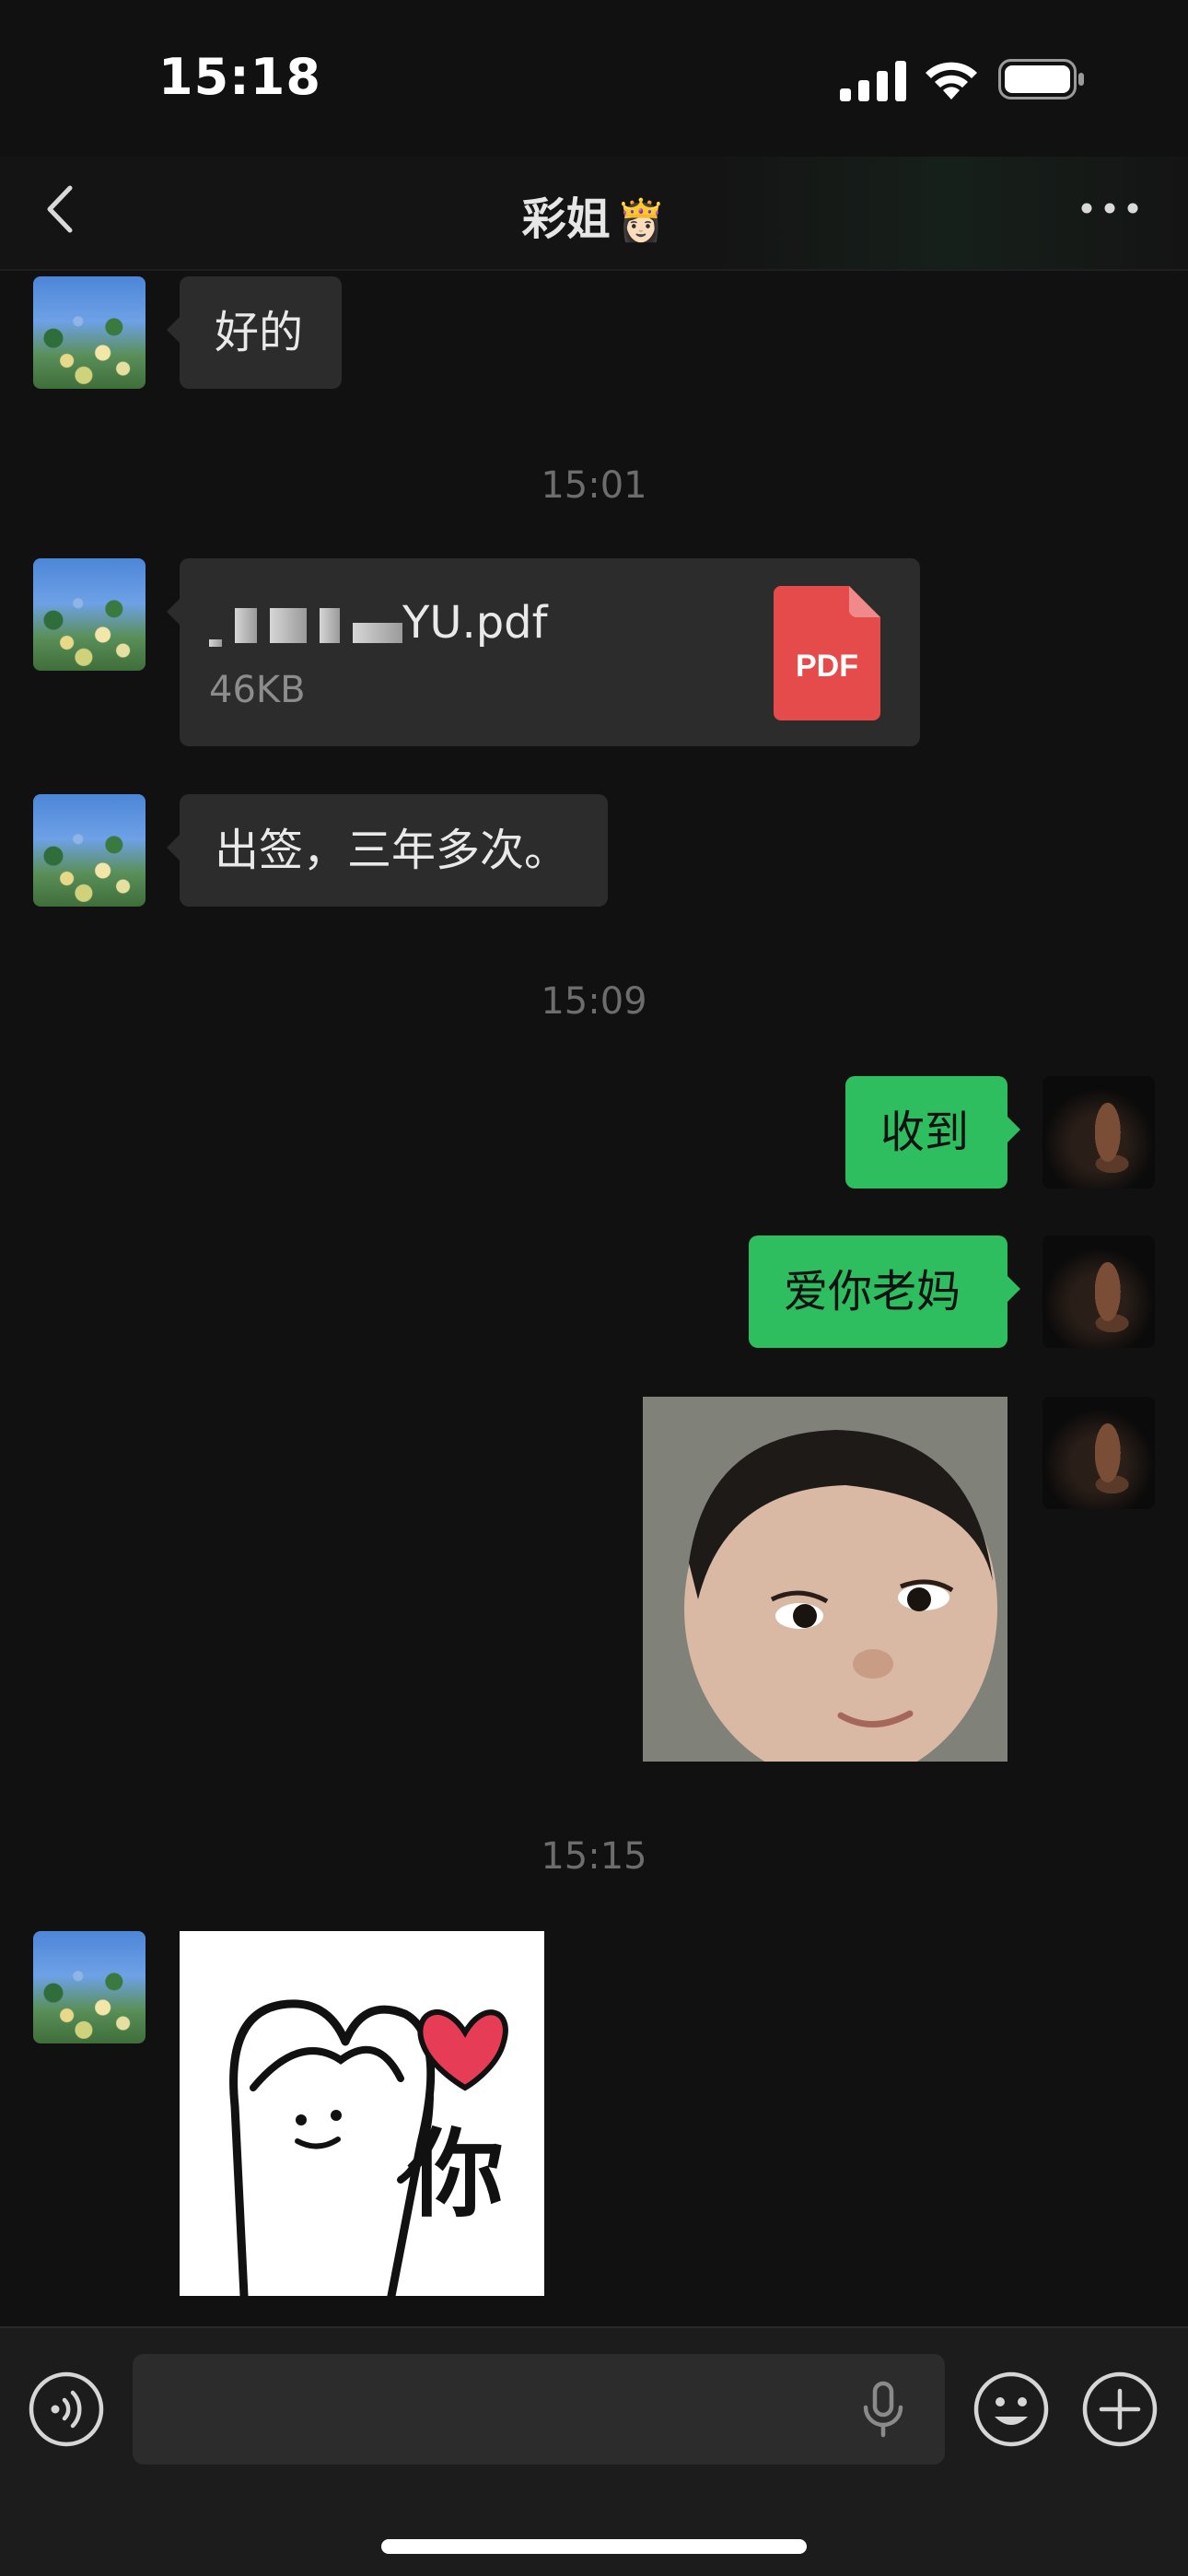  Describe the element at coordinates (392, 850) in the screenshot. I see `message-text: 出签，三年多次。` at that location.